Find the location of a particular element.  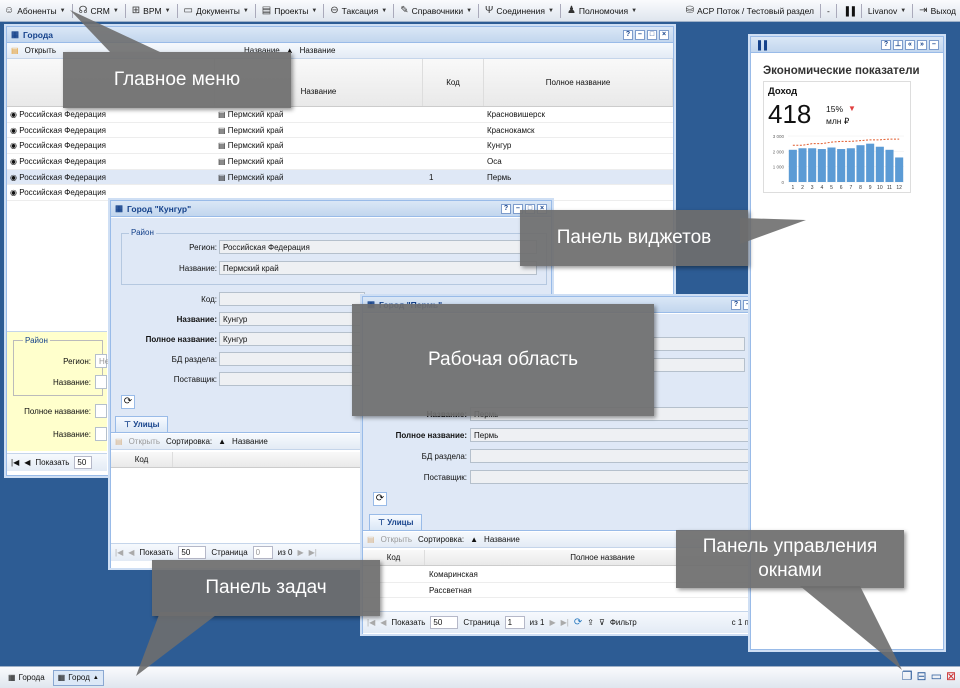

menu-plug: Ψ Соединения ▼ is located at coordinates (519, 11).